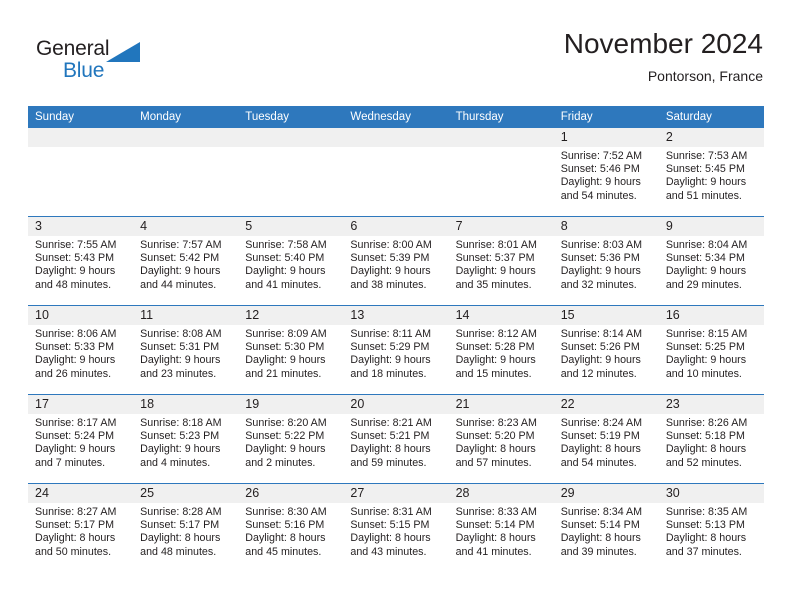  I want to click on sunrise-time: Sunrise: 8:14 AM, so click(601, 334).